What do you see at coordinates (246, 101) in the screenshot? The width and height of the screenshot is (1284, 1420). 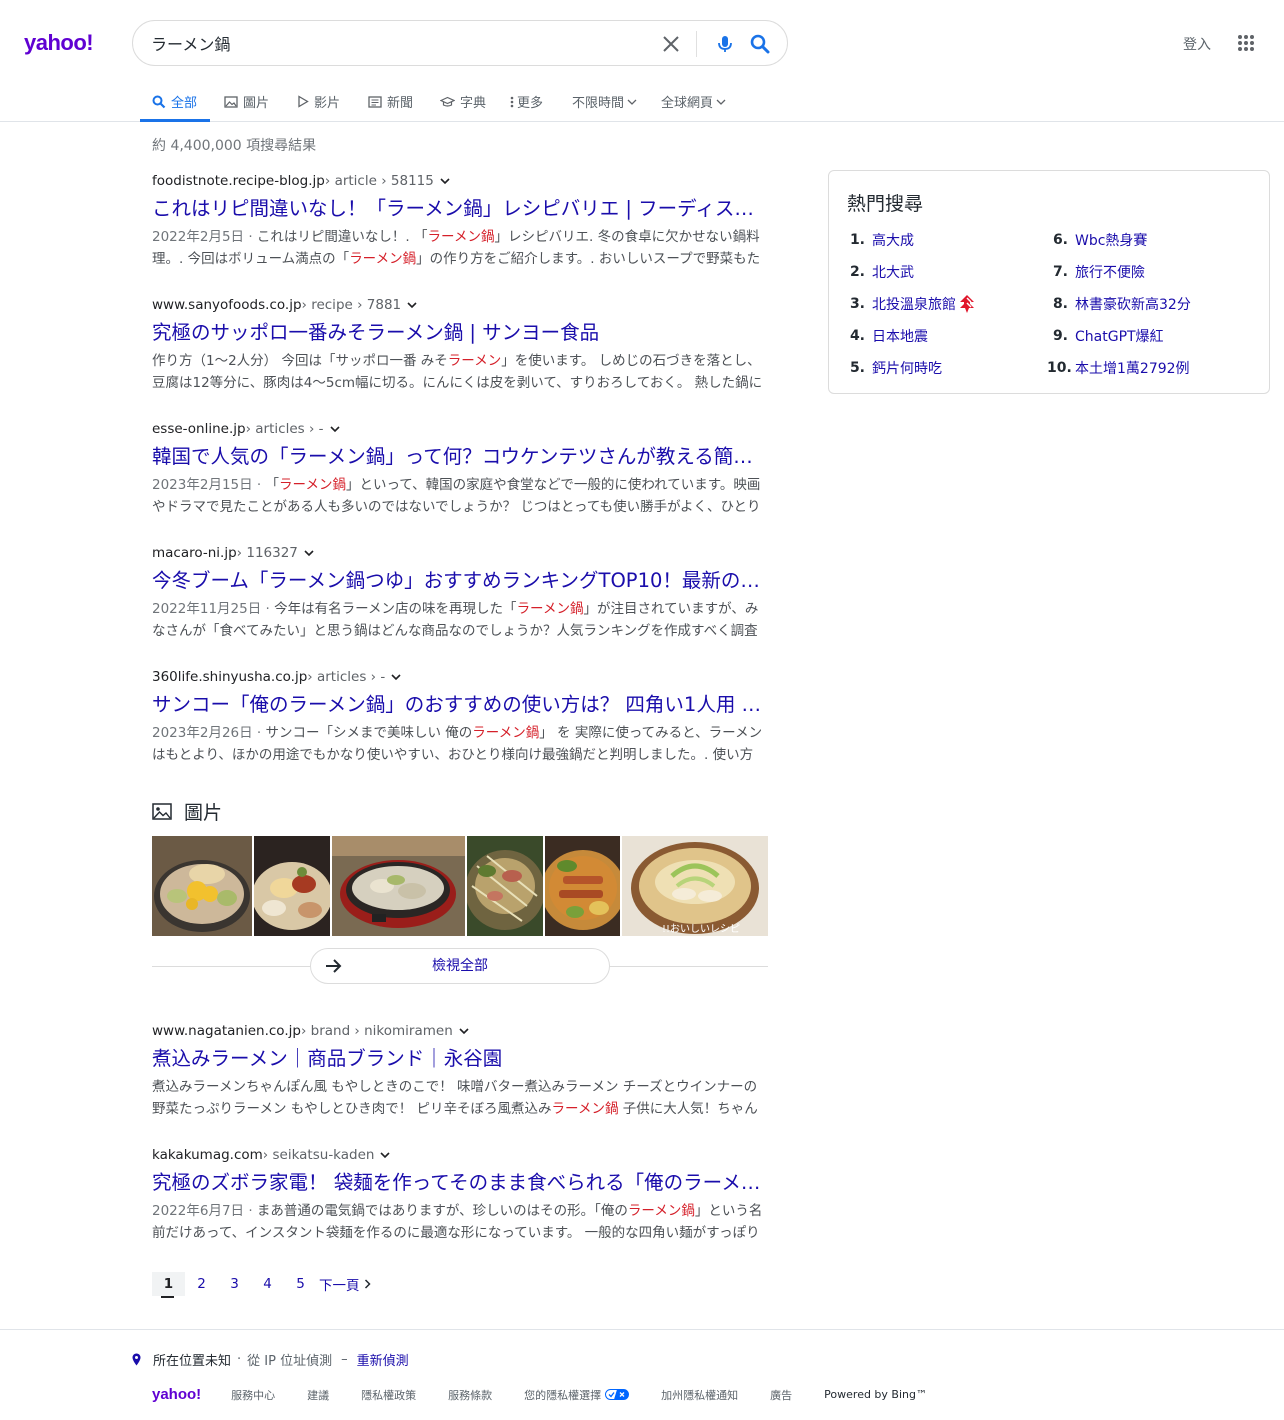 I see `tab-images: 圖片` at bounding box center [246, 101].